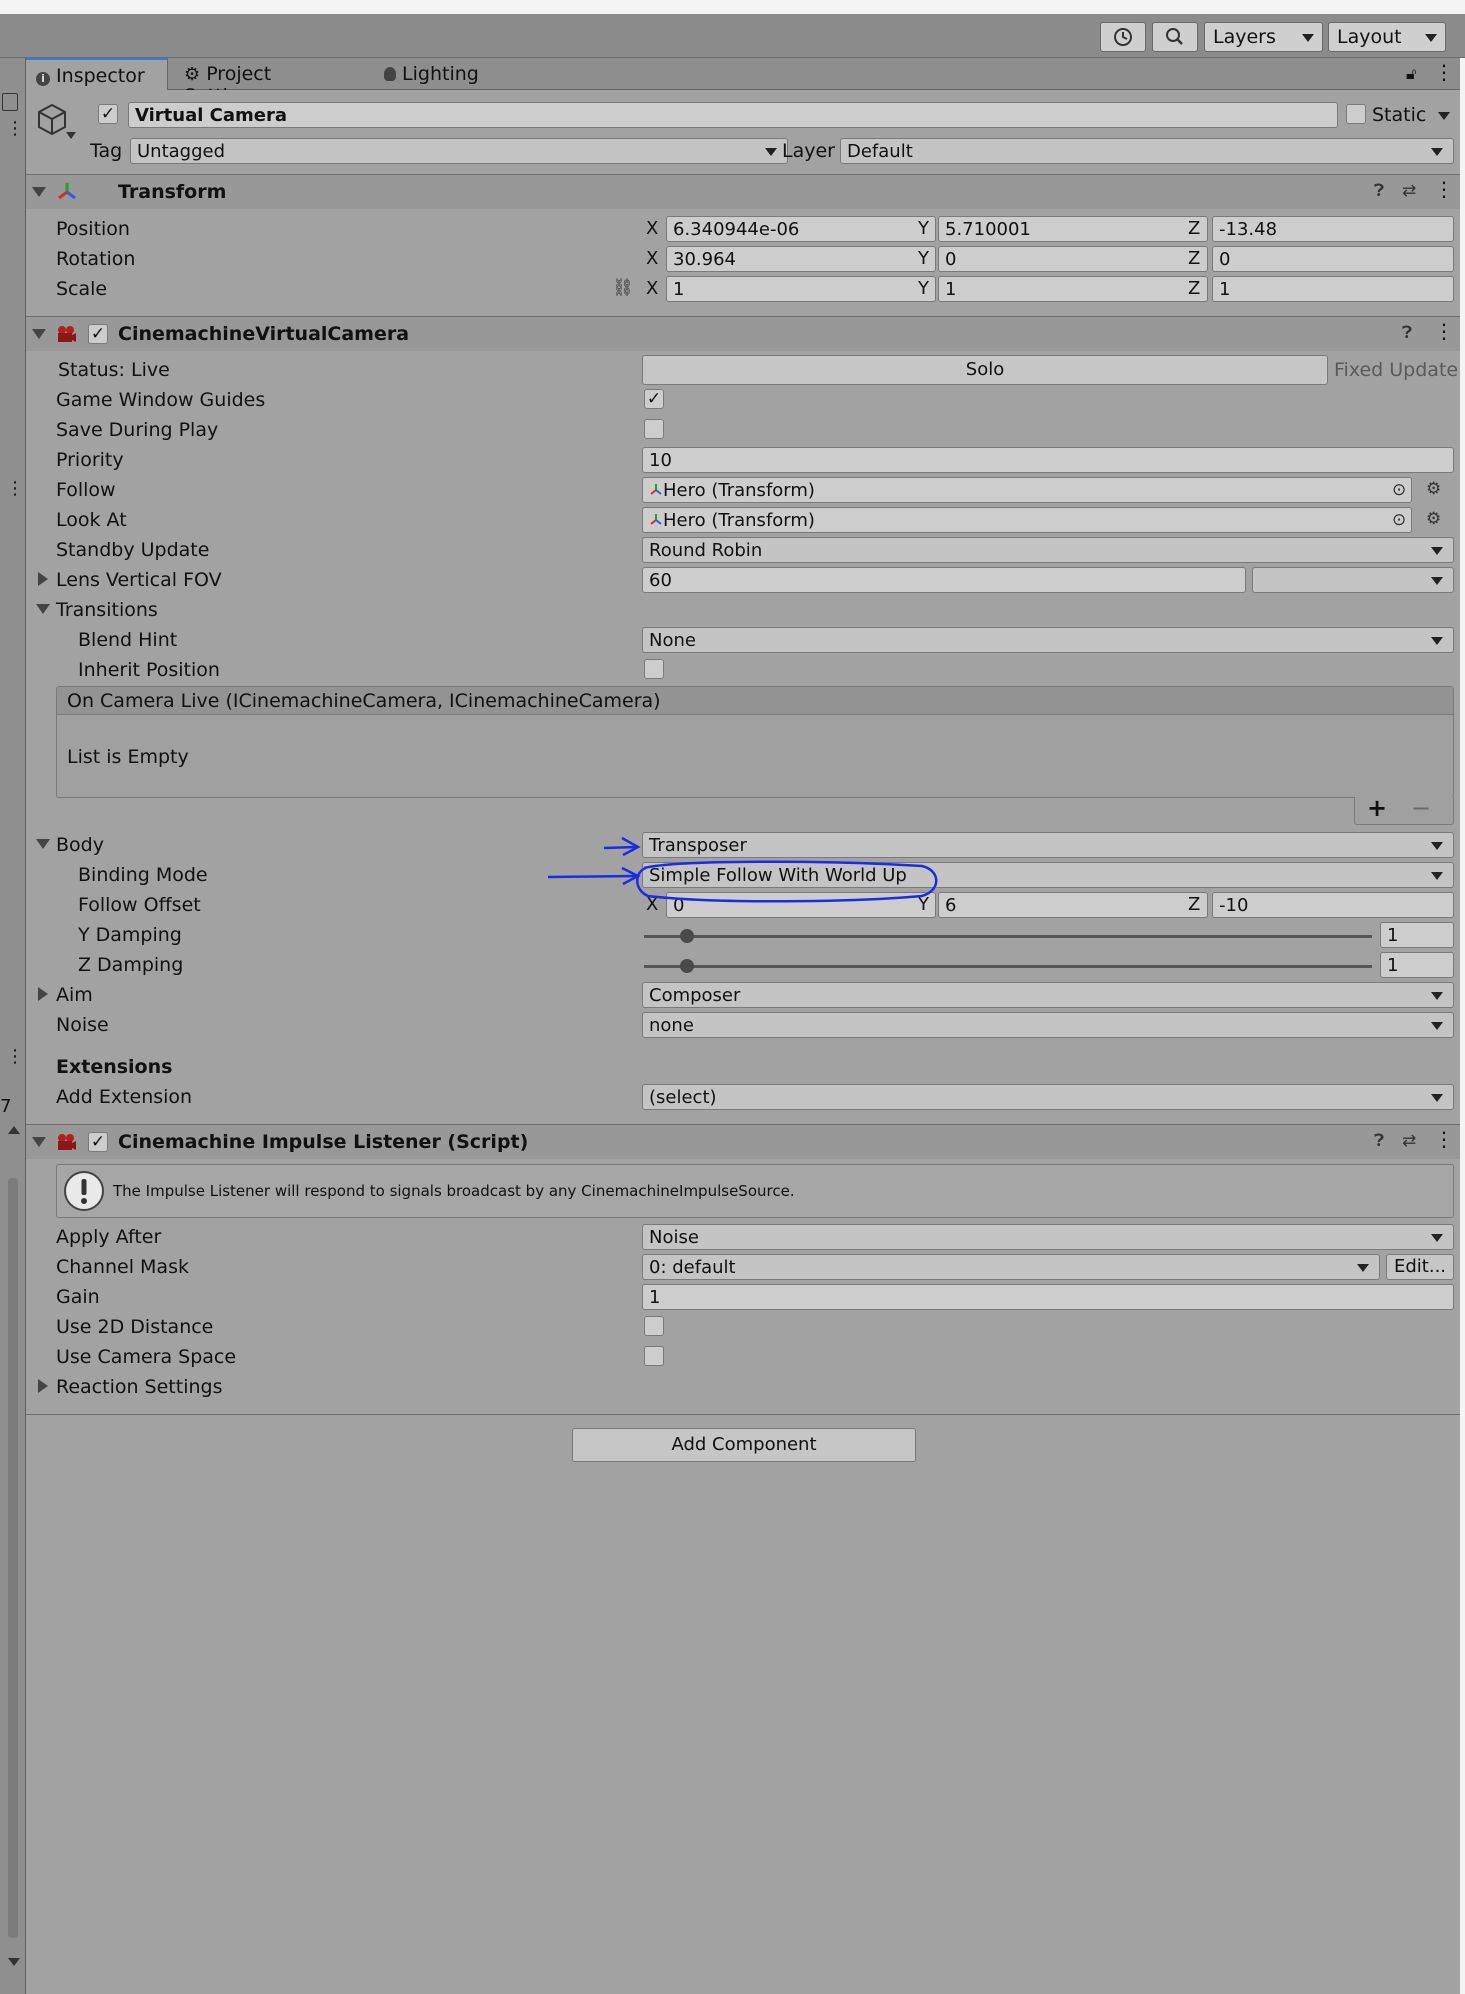 The width and height of the screenshot is (1465, 1994). Describe the element at coordinates (149, 670) in the screenshot. I see `inherit-position-label: Inherit Position` at that location.